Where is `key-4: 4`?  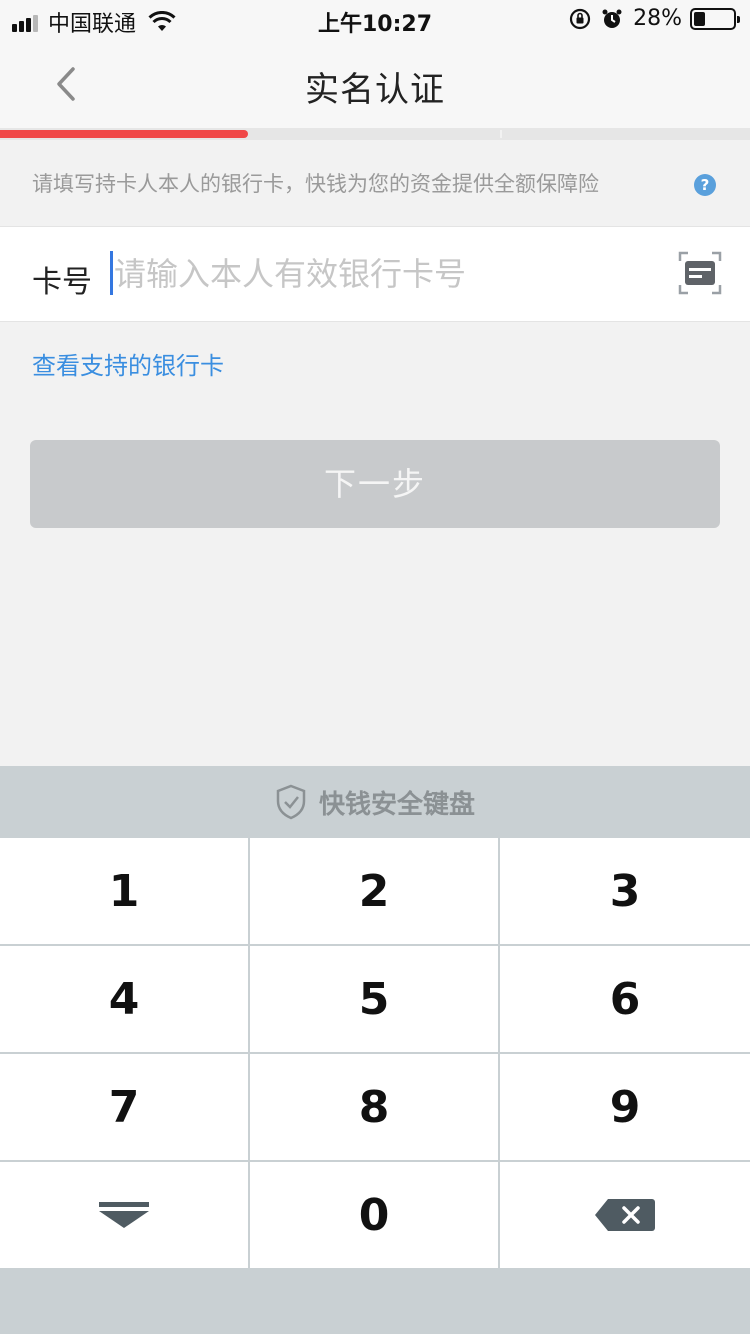 key-4: 4 is located at coordinates (124, 999).